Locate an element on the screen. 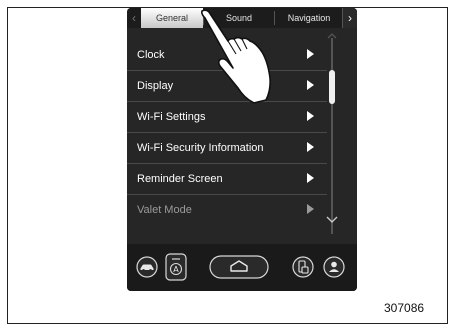  chevron-down-icon is located at coordinates (332, 220).